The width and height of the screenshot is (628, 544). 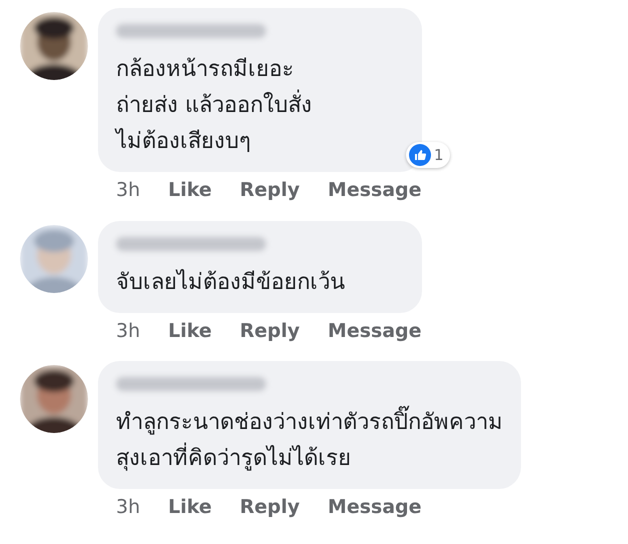 I want to click on comment-text: ไม่ต้องเสียงบๆ, so click(x=184, y=141).